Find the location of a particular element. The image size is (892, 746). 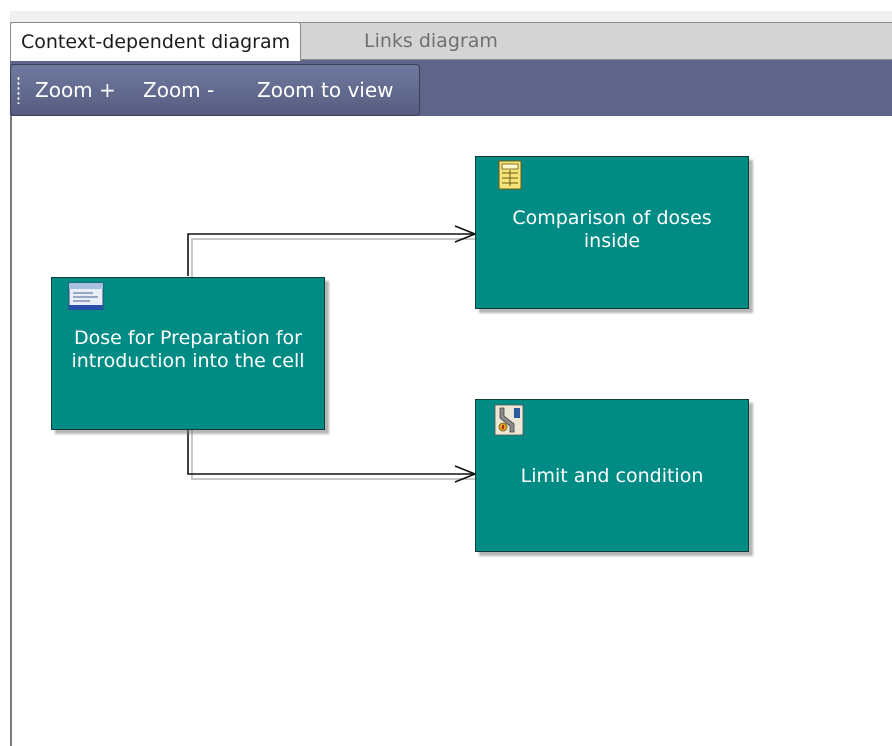

link-dose-to-comparison is located at coordinates (332, 251).